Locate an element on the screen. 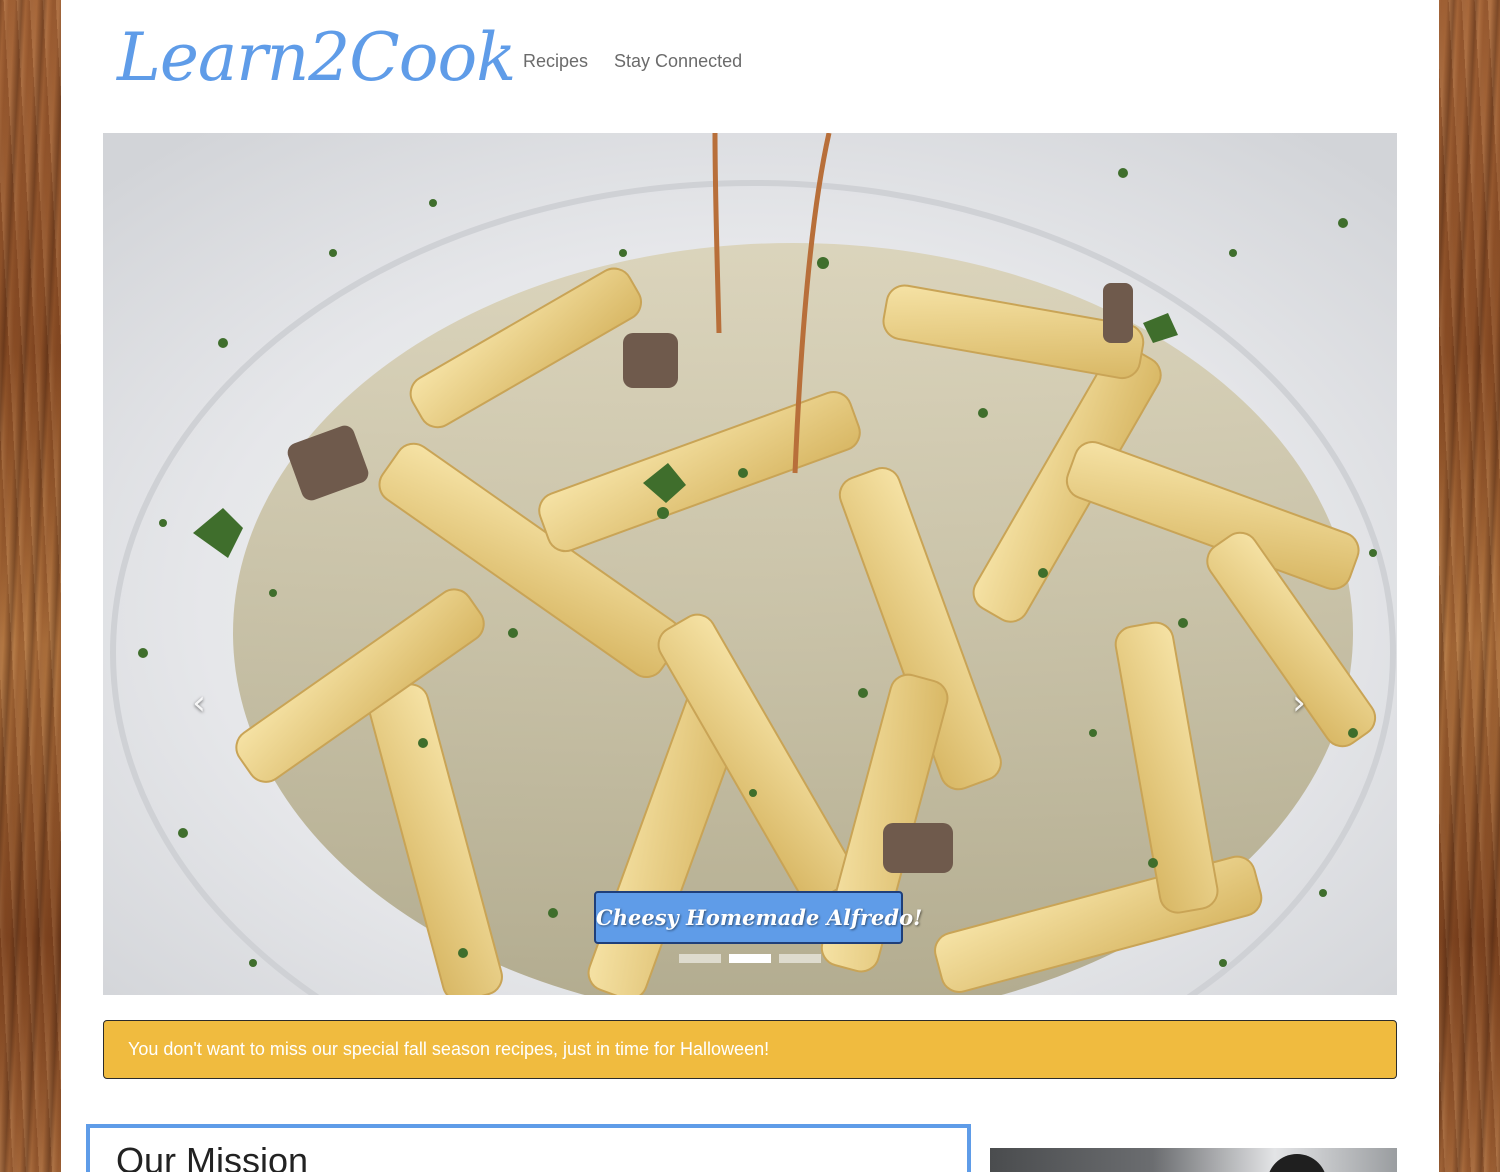 The image size is (1500, 1172). site-logo: Learn2Cook is located at coordinates (316, 57).